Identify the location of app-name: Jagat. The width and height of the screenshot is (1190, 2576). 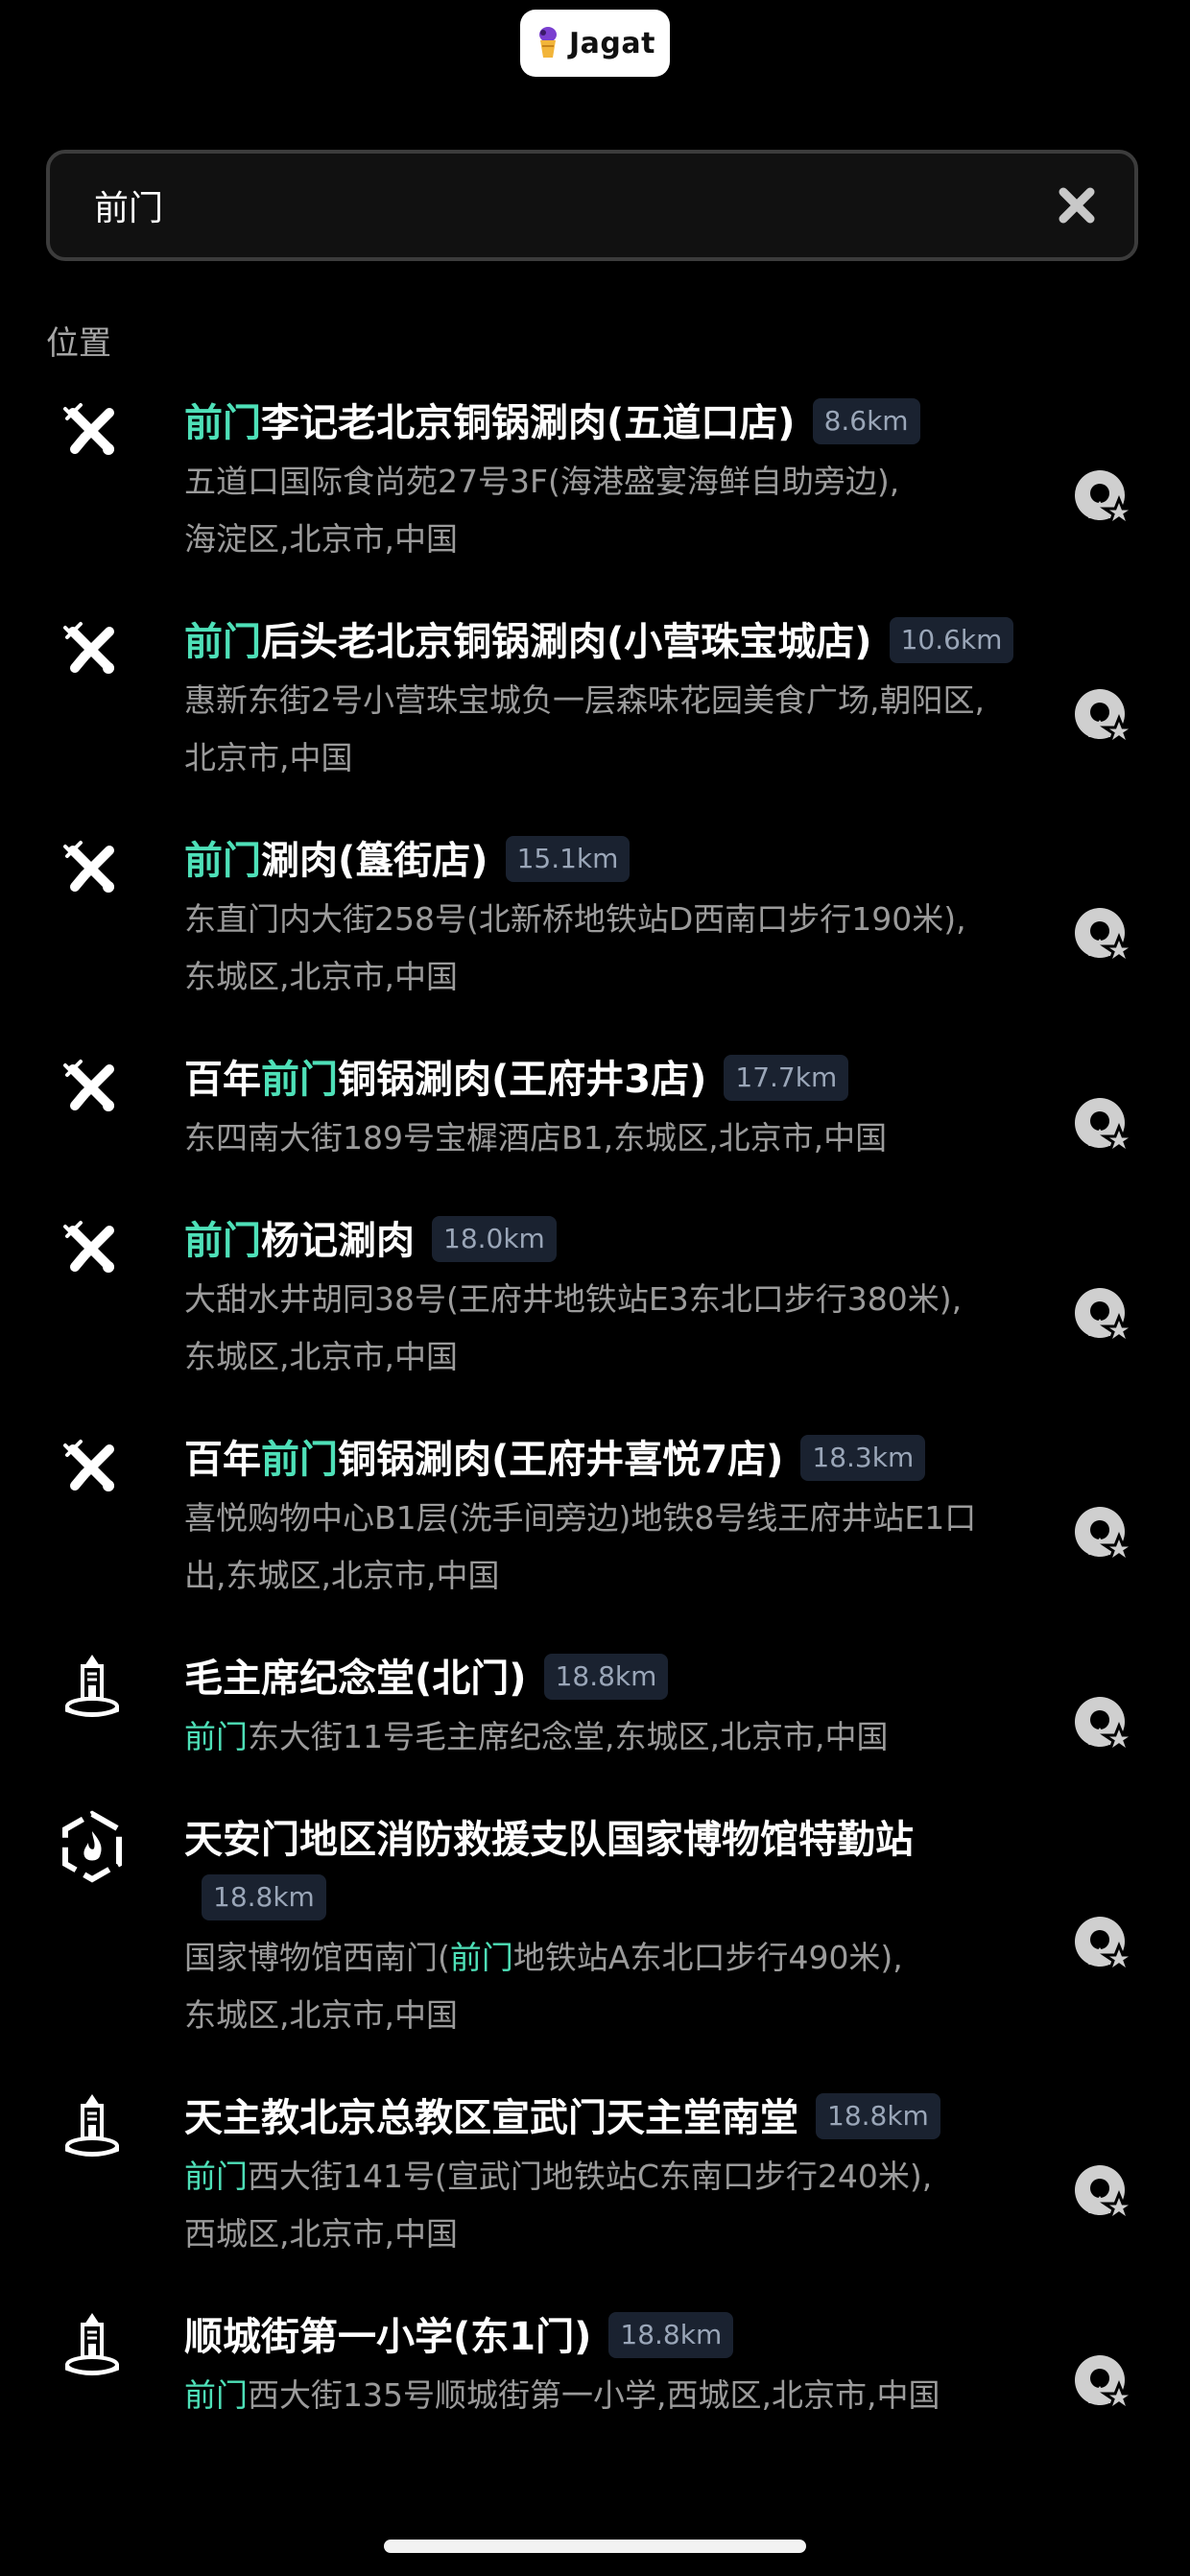
(612, 43).